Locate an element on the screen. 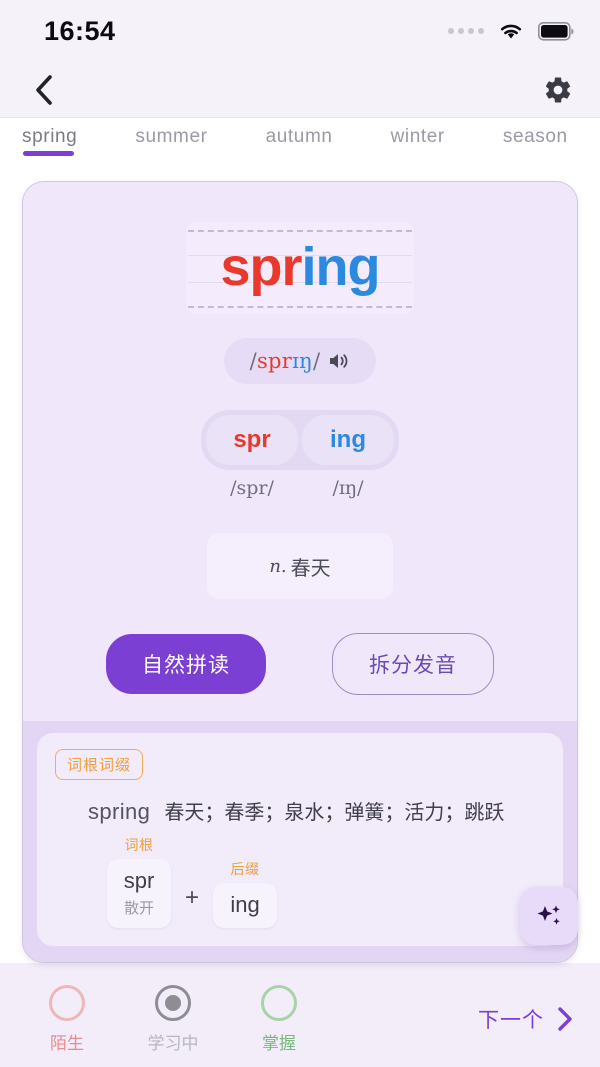 The image size is (600, 1067). status-time: 16:54 is located at coordinates (80, 30).